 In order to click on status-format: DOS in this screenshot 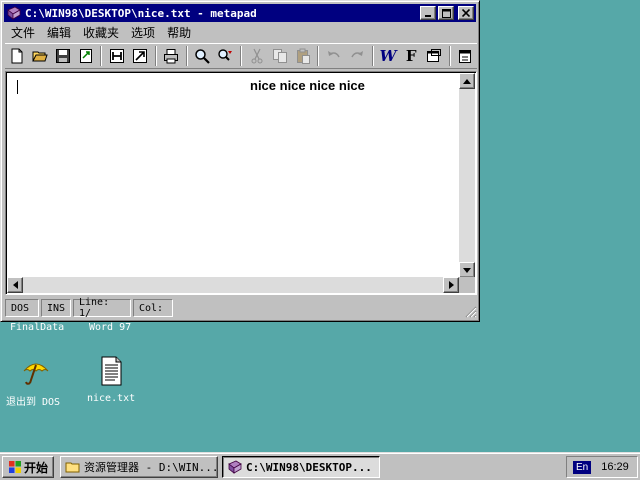, I will do `click(22, 308)`.